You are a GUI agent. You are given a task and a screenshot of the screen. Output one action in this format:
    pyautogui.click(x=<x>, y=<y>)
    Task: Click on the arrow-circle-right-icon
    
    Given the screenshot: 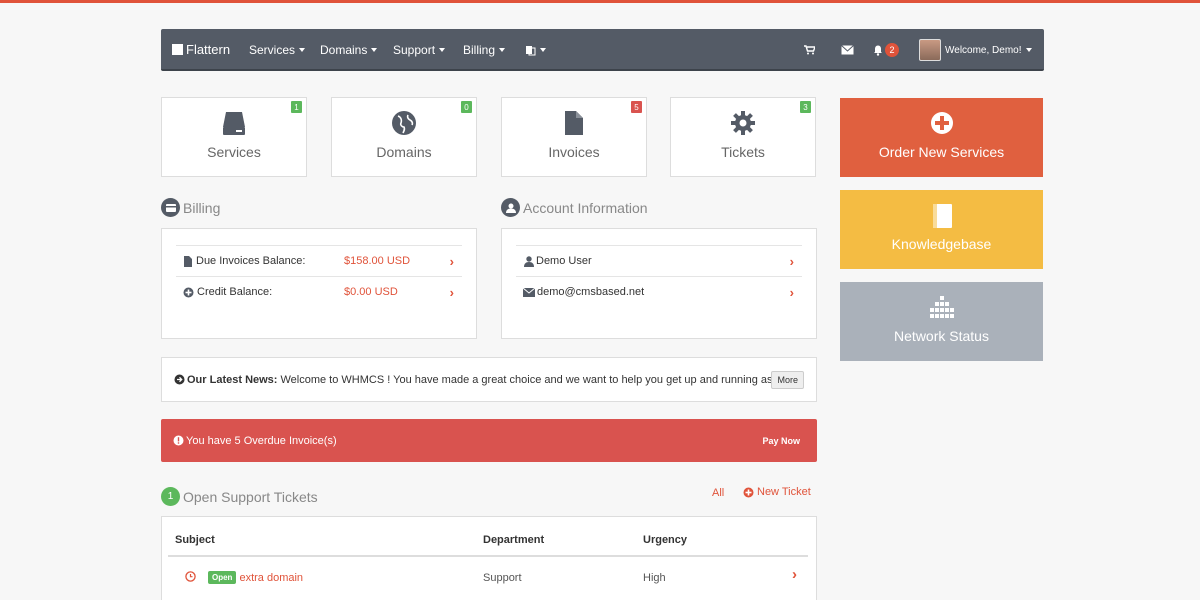 What is the action you would take?
    pyautogui.click(x=179, y=379)
    